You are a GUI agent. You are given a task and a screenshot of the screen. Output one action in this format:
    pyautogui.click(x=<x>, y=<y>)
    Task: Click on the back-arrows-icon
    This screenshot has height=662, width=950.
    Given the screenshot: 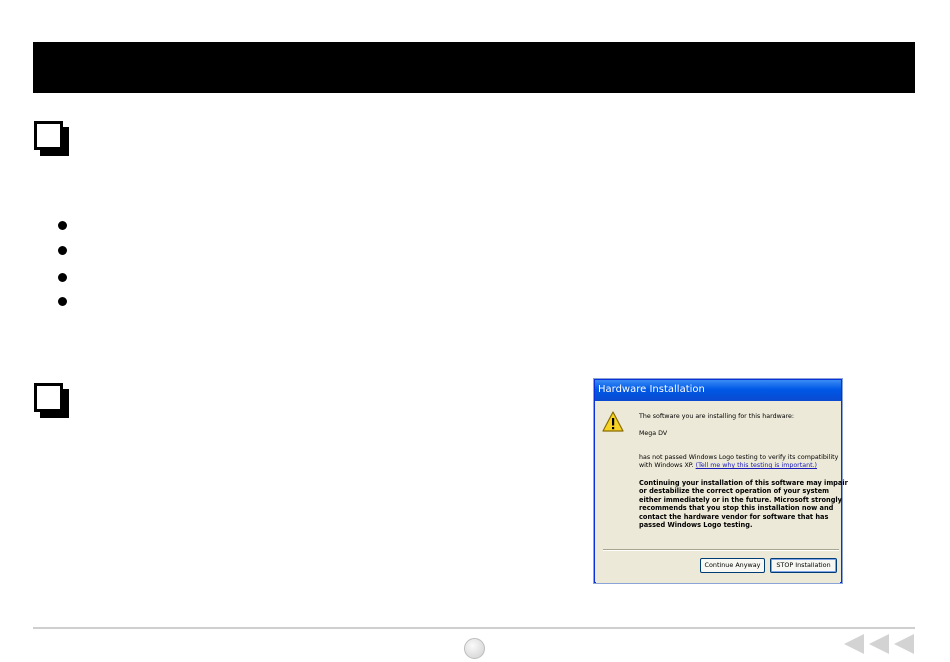 What is the action you would take?
    pyautogui.click(x=879, y=644)
    